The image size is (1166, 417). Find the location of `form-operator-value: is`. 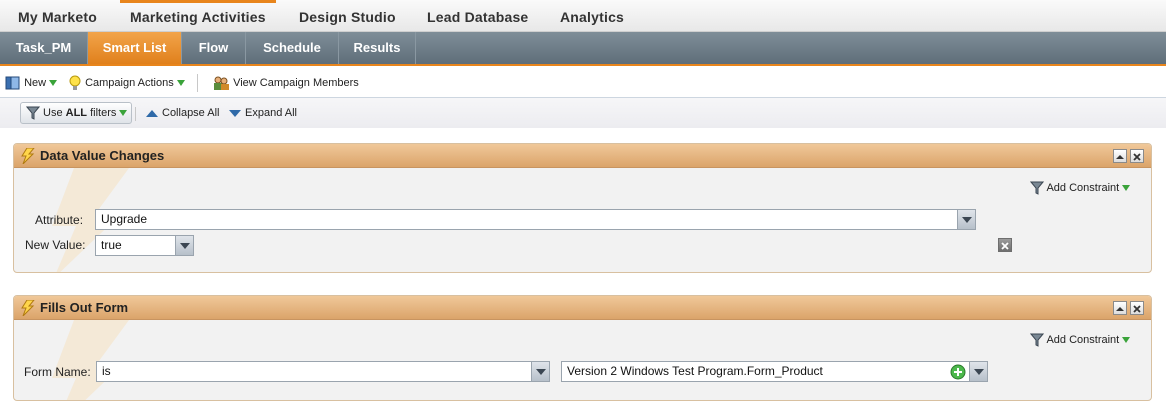

form-operator-value: is is located at coordinates (106, 371).